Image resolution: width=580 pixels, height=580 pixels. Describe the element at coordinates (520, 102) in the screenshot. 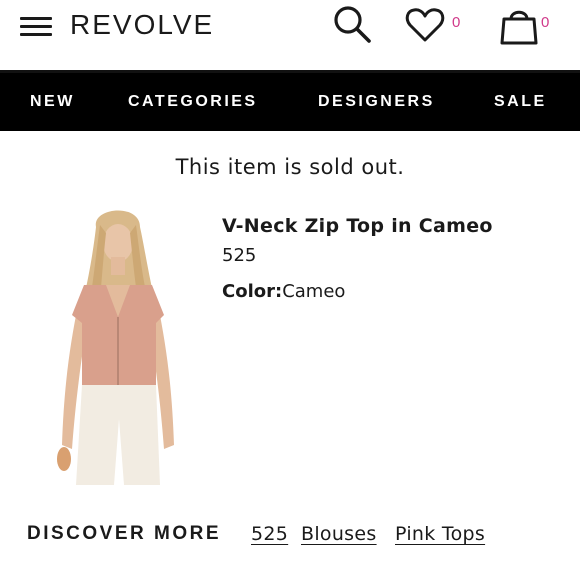

I see `nav-item-sale: SALE` at that location.